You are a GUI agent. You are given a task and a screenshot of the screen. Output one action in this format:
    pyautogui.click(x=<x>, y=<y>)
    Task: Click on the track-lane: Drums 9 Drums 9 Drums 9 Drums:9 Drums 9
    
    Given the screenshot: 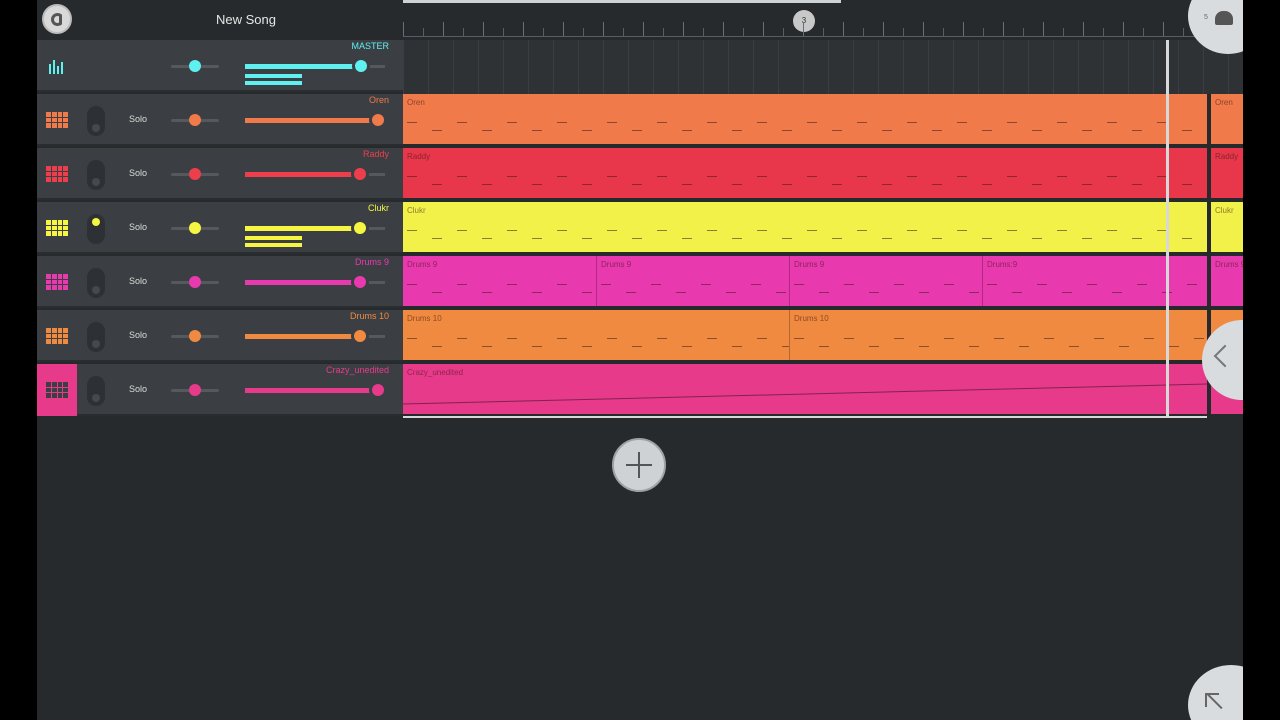 What is the action you would take?
    pyautogui.click(x=823, y=282)
    